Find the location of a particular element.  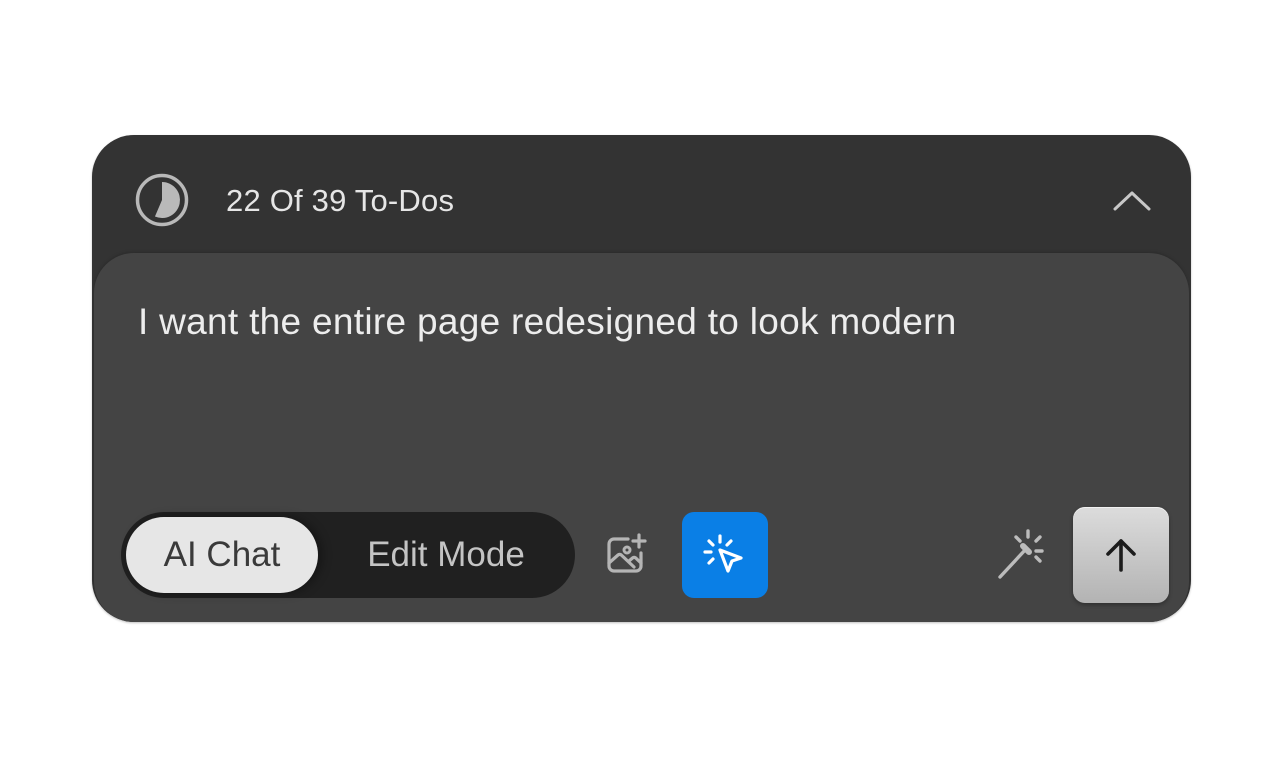

image-add-icon is located at coordinates (626, 555).